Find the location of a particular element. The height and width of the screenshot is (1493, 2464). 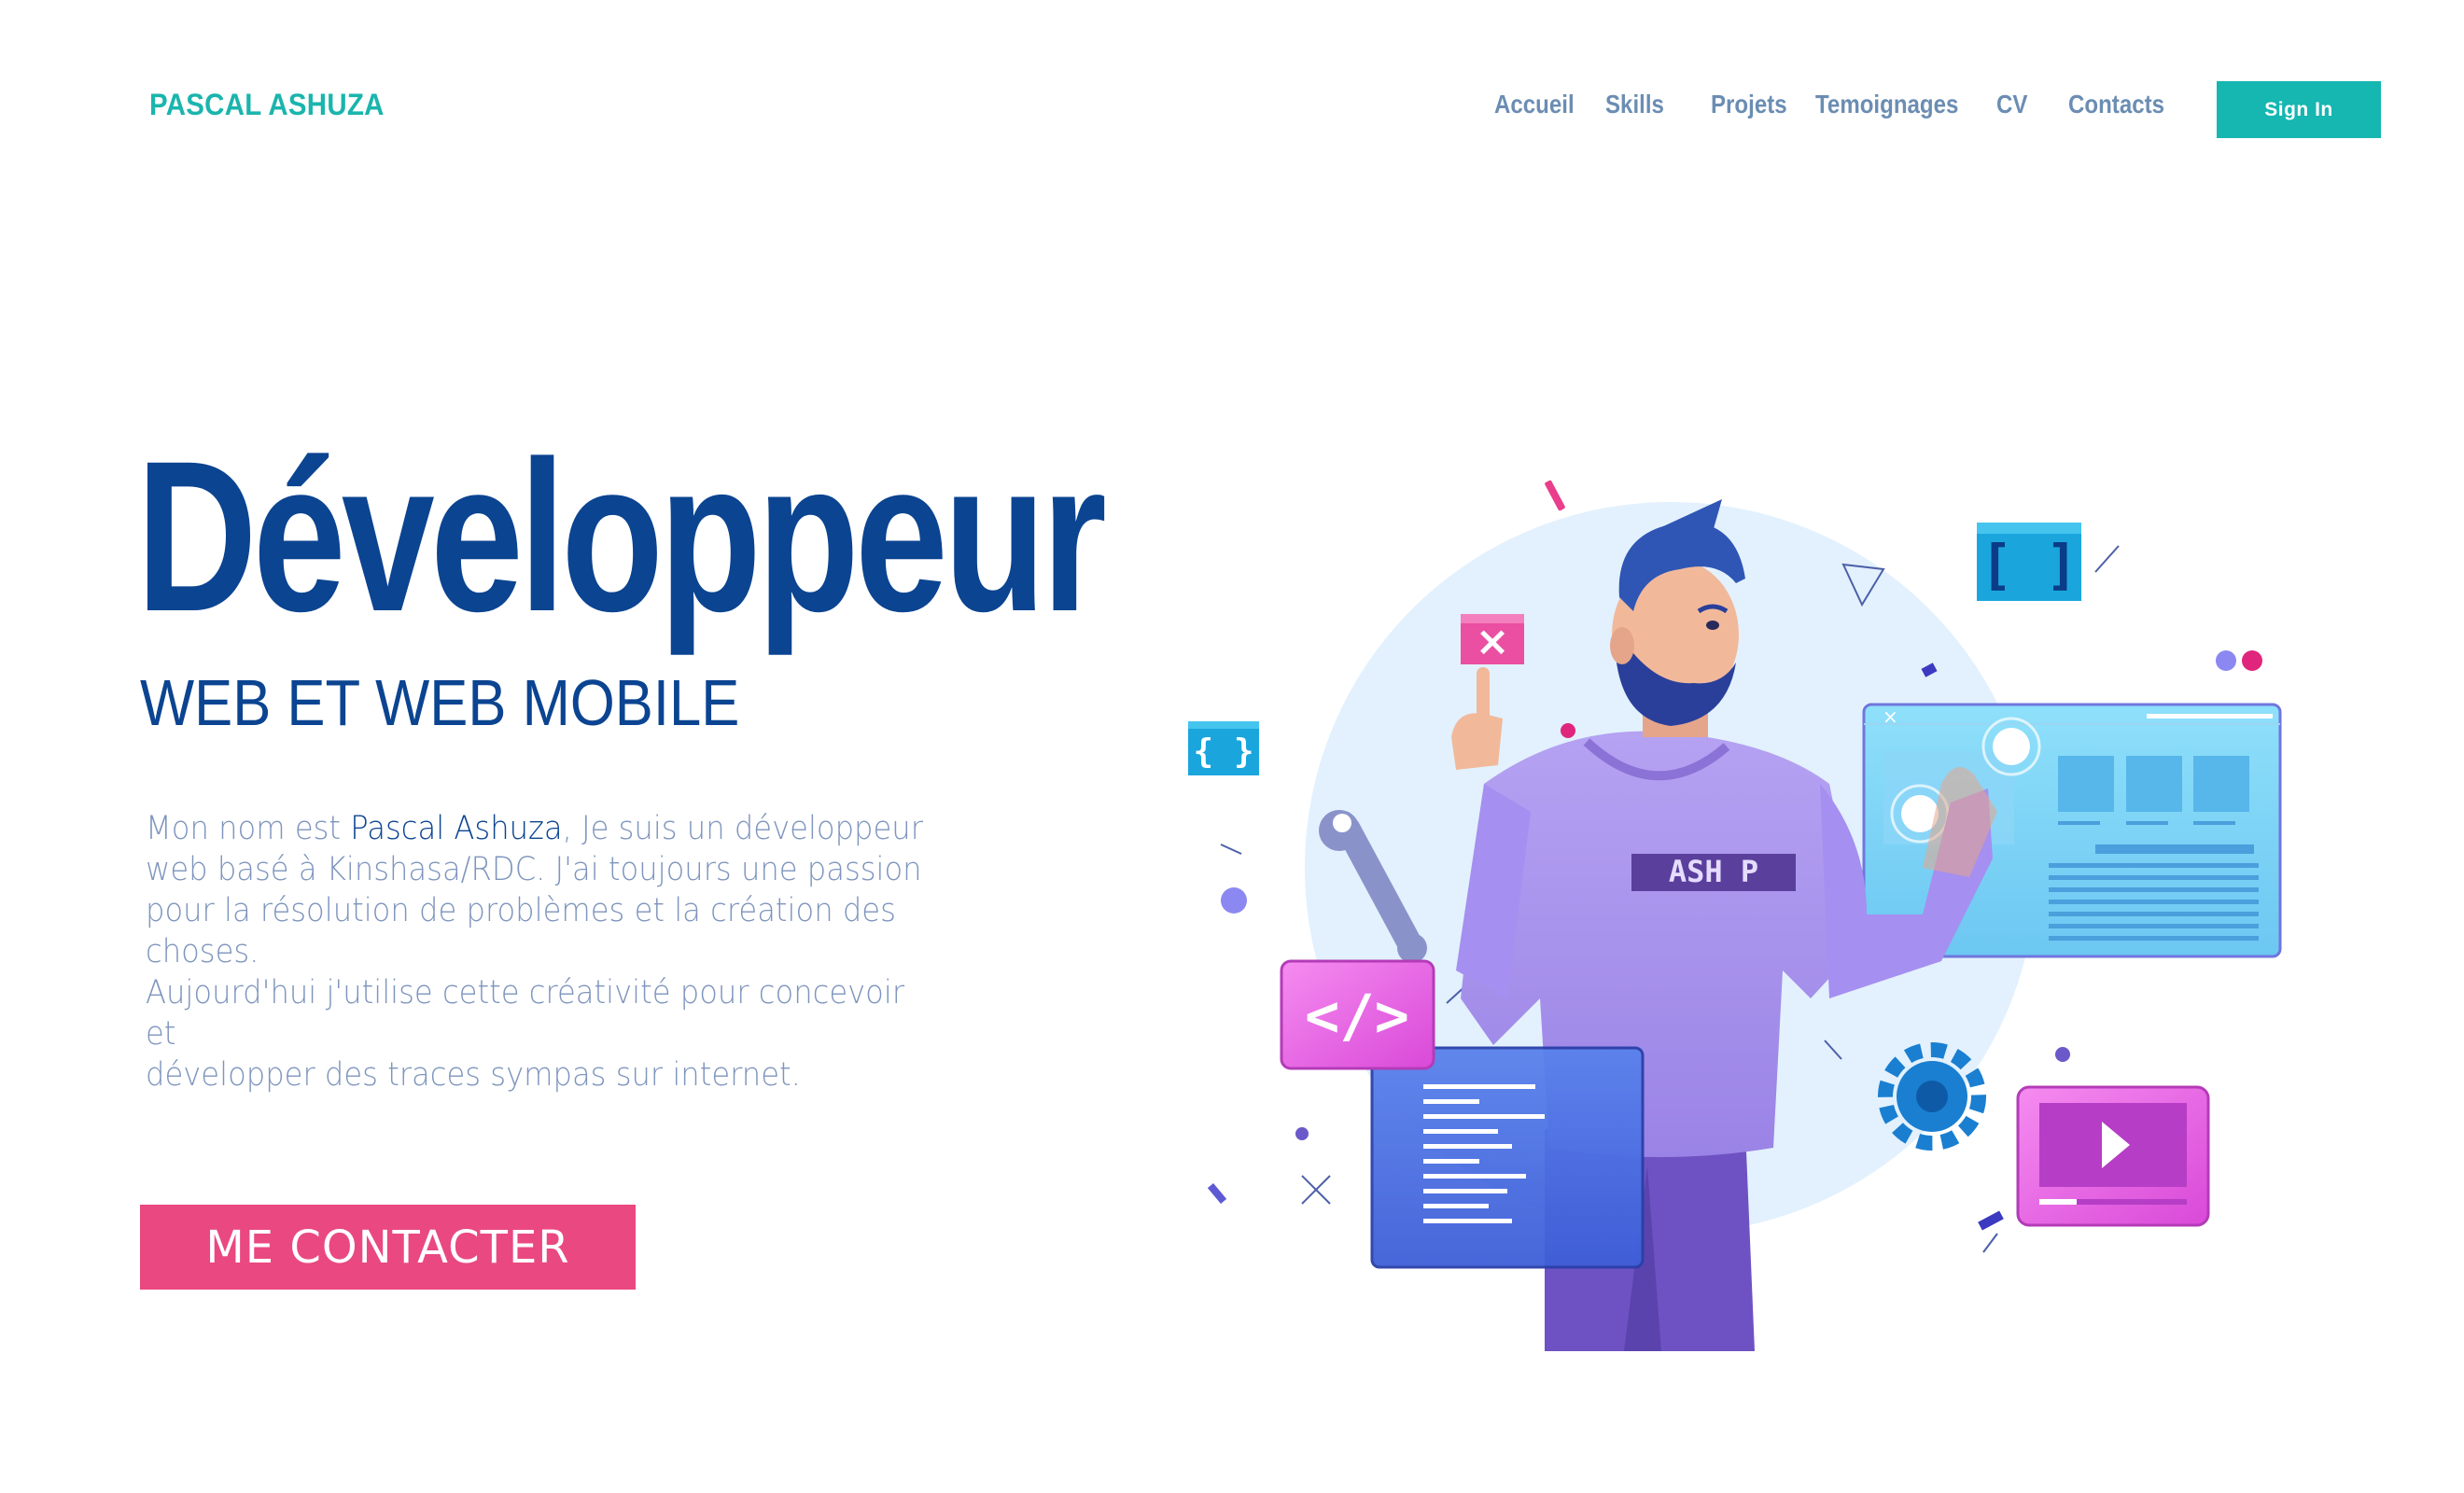

nav-link-accueil: Accueil is located at coordinates (1534, 105).